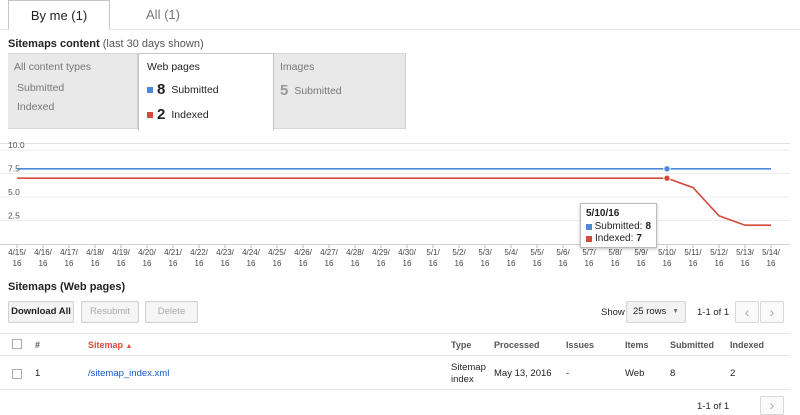 The width and height of the screenshot is (800, 415). What do you see at coordinates (667, 169) in the screenshot?
I see `data-point-submitted` at bounding box center [667, 169].